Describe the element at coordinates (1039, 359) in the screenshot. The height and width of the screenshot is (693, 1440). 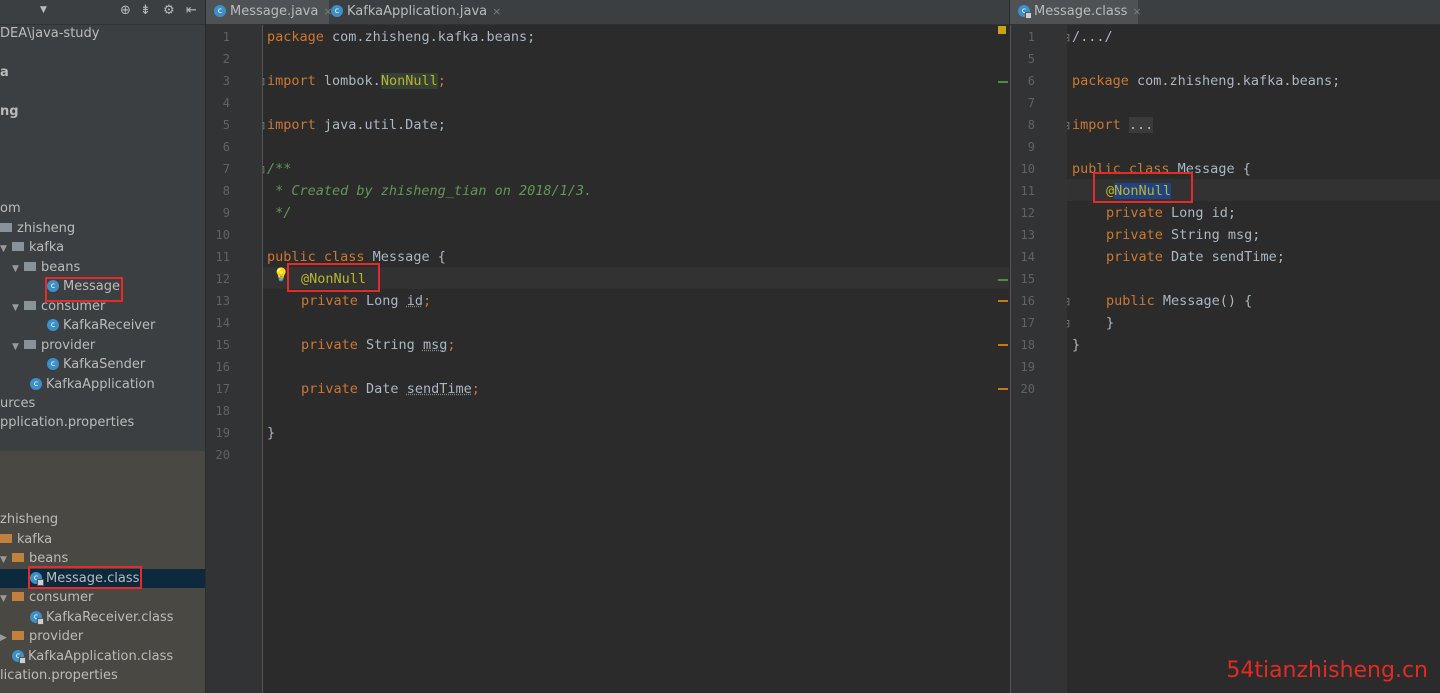
I see `right-gutter: 1 5 6 7 8 9 10 11 12 13 14 15 16 17 18 19 20` at that location.